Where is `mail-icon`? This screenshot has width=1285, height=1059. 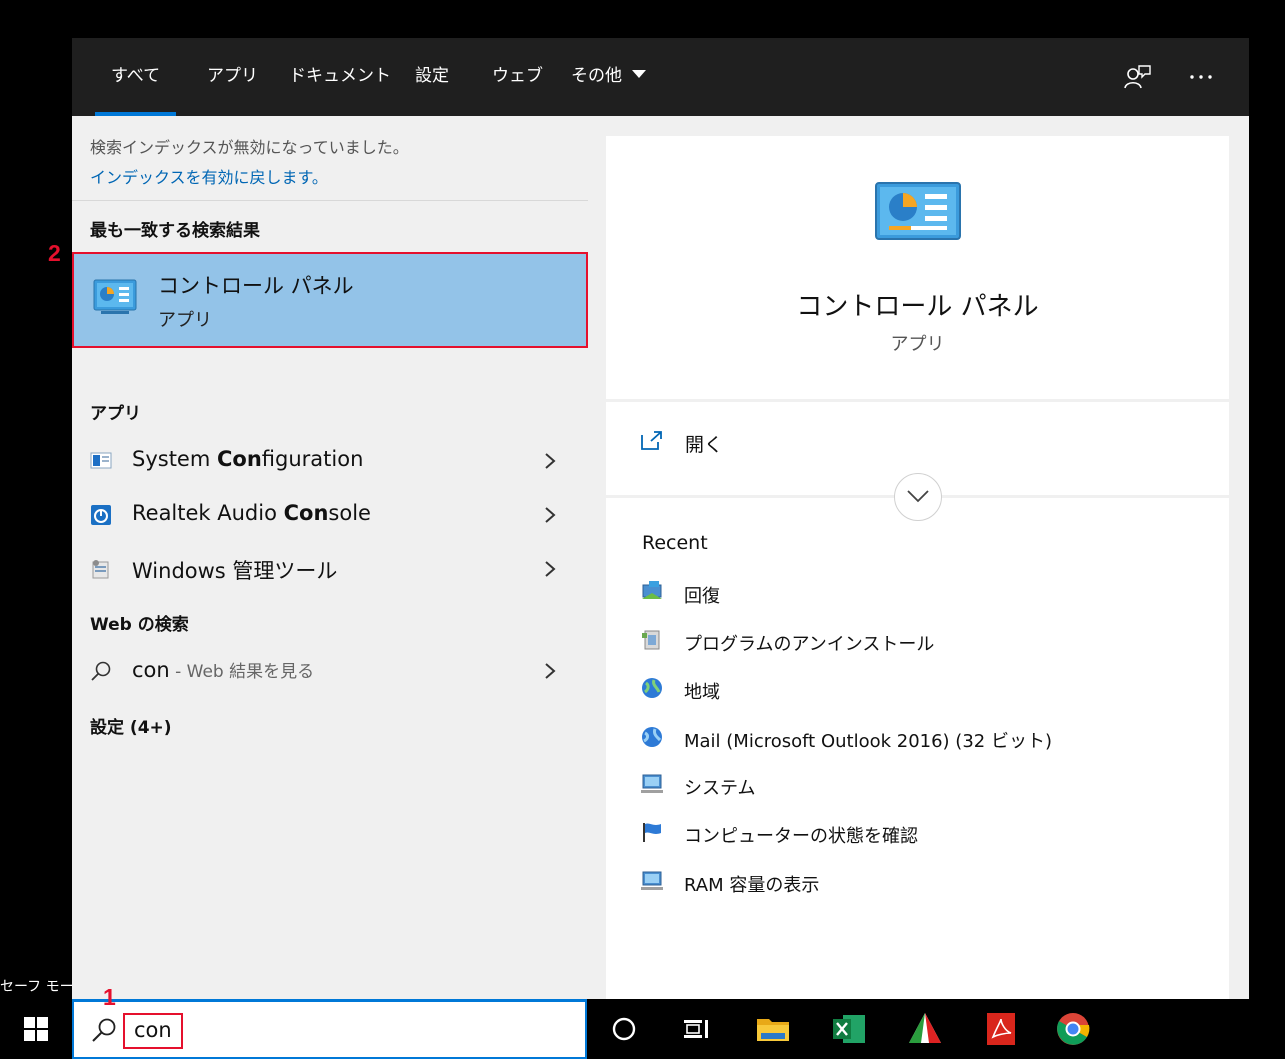 mail-icon is located at coordinates (652, 737).